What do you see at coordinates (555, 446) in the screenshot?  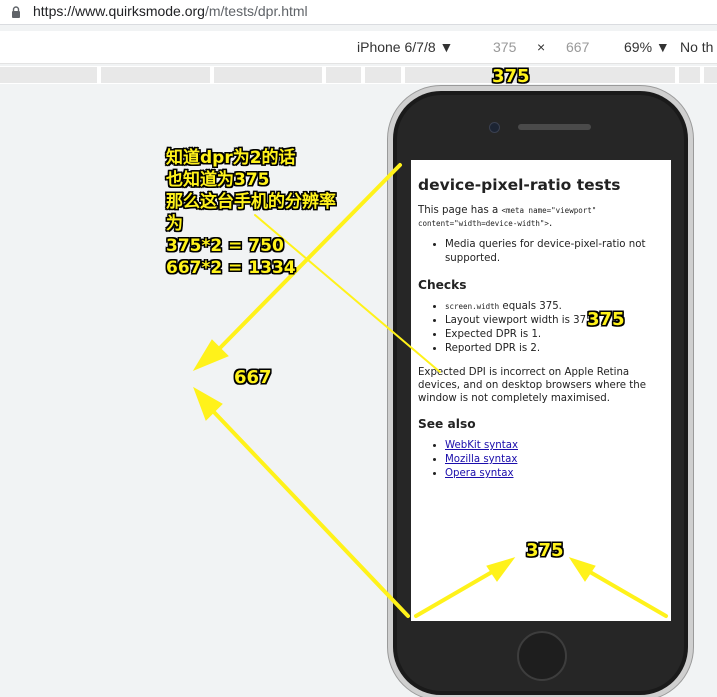 I see `list-item: WebKit syntax` at bounding box center [555, 446].